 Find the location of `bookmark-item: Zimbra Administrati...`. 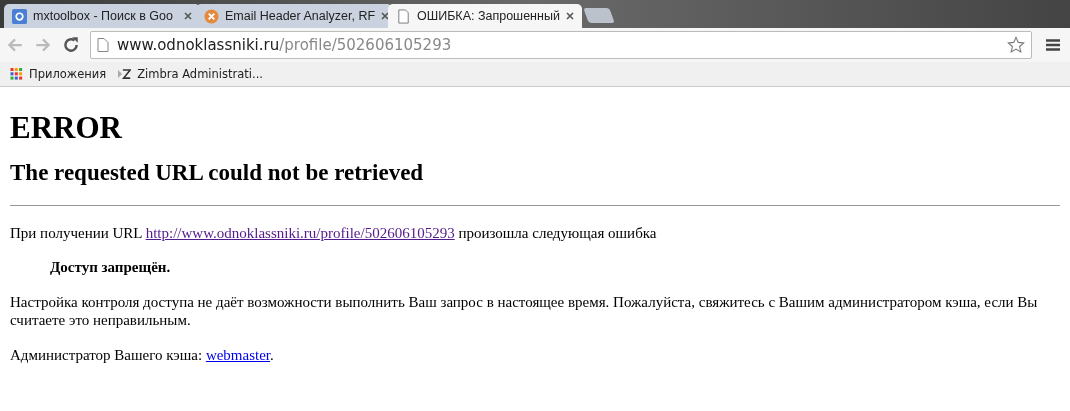

bookmark-item: Zimbra Administrati... is located at coordinates (190, 74).